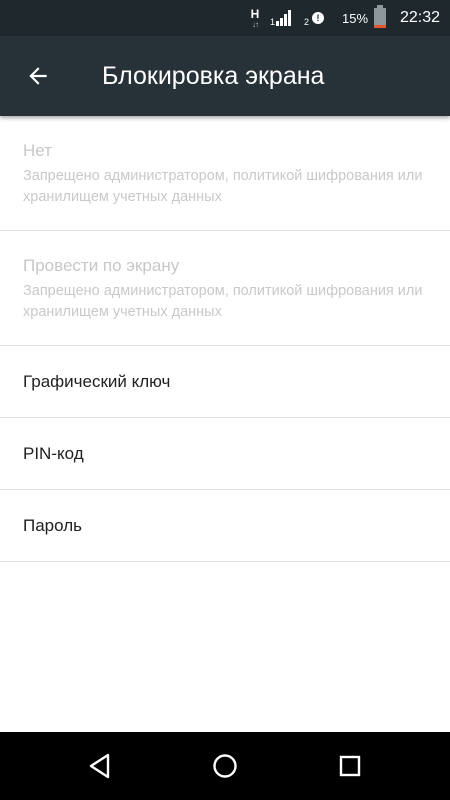 This screenshot has height=800, width=450. I want to click on clock: 22:32, so click(420, 17).